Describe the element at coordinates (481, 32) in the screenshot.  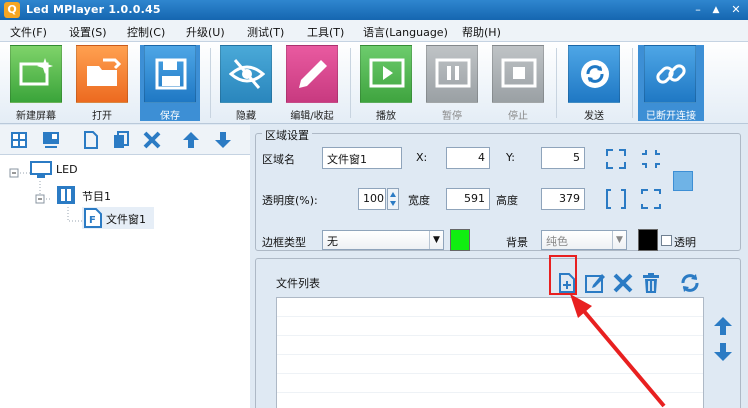
I see `menu-help: 帮助(H)` at that location.